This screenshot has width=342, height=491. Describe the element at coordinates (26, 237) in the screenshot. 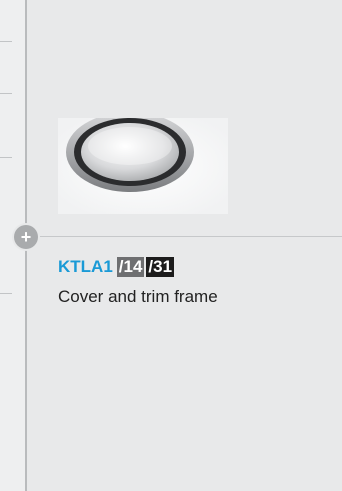

I see `expand-plus-icon: +` at that location.